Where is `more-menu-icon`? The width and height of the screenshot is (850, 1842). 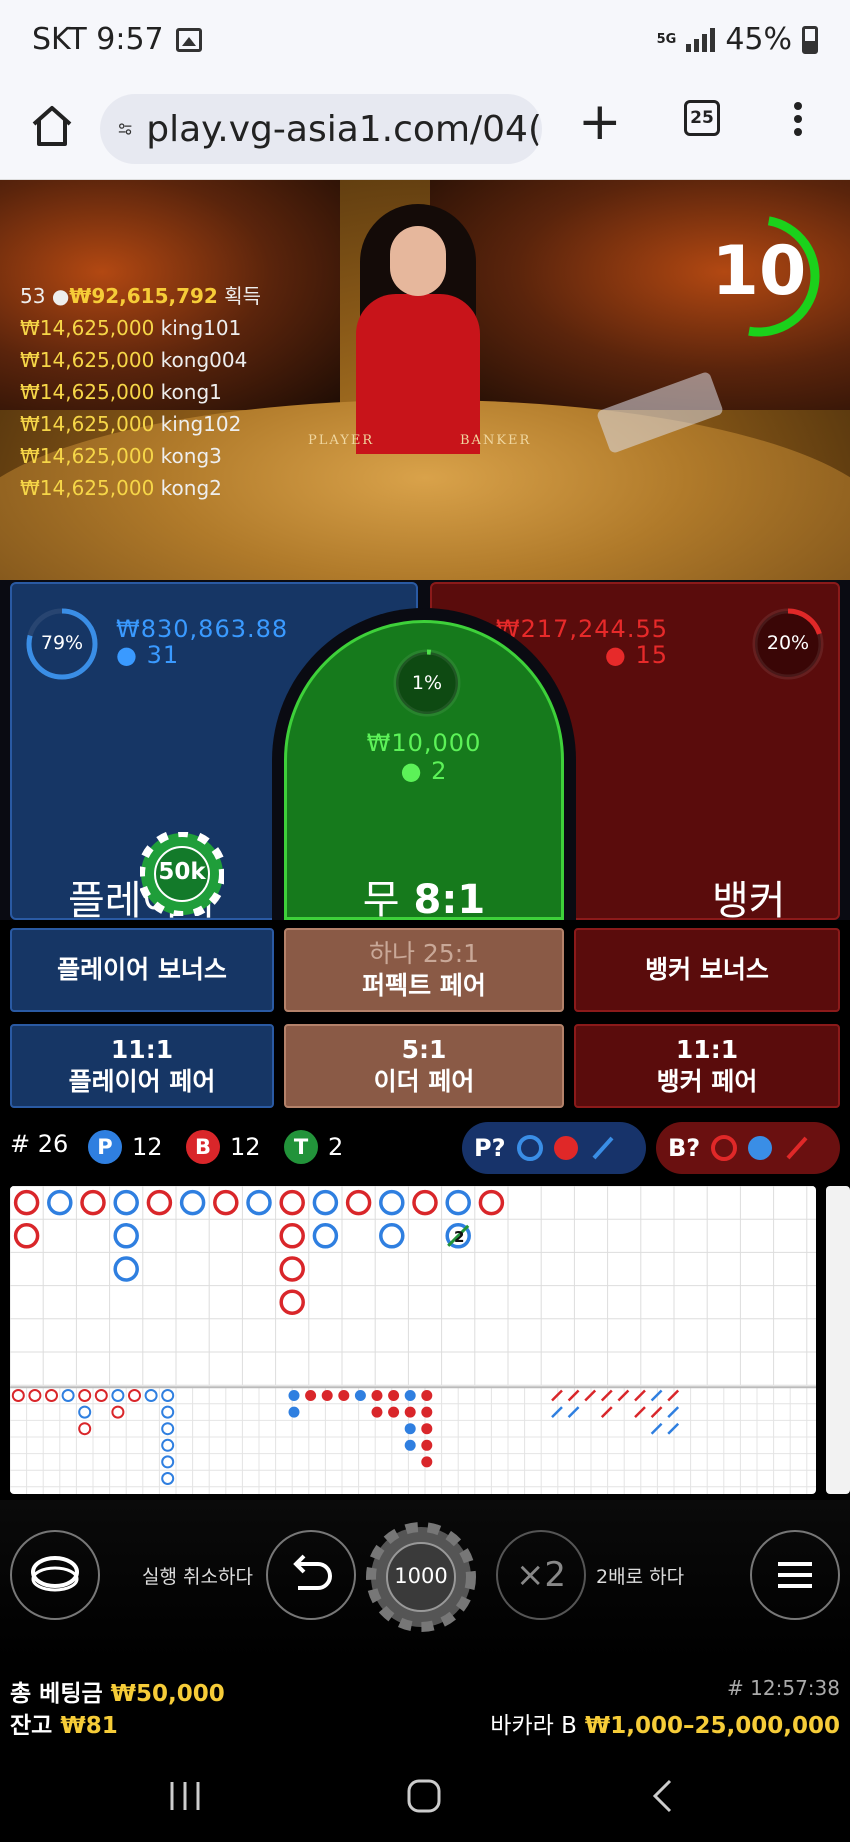 more-menu-icon is located at coordinates (799, 119).